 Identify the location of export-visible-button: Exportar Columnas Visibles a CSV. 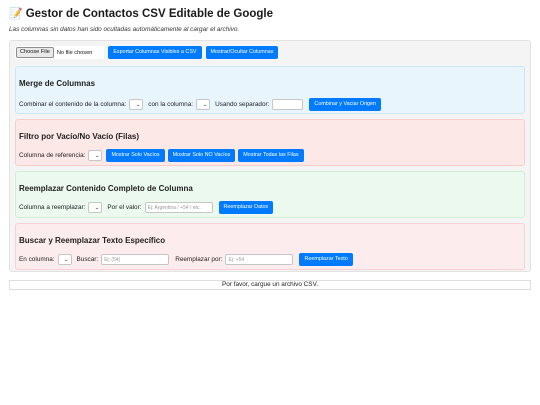
(155, 52).